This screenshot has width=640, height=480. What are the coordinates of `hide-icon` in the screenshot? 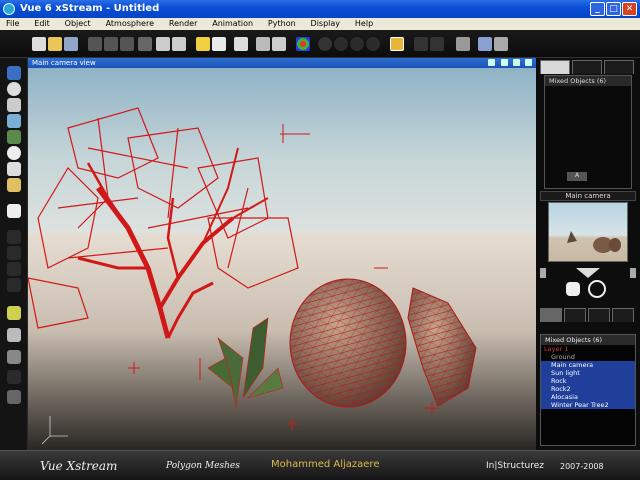 It's located at (14, 397).